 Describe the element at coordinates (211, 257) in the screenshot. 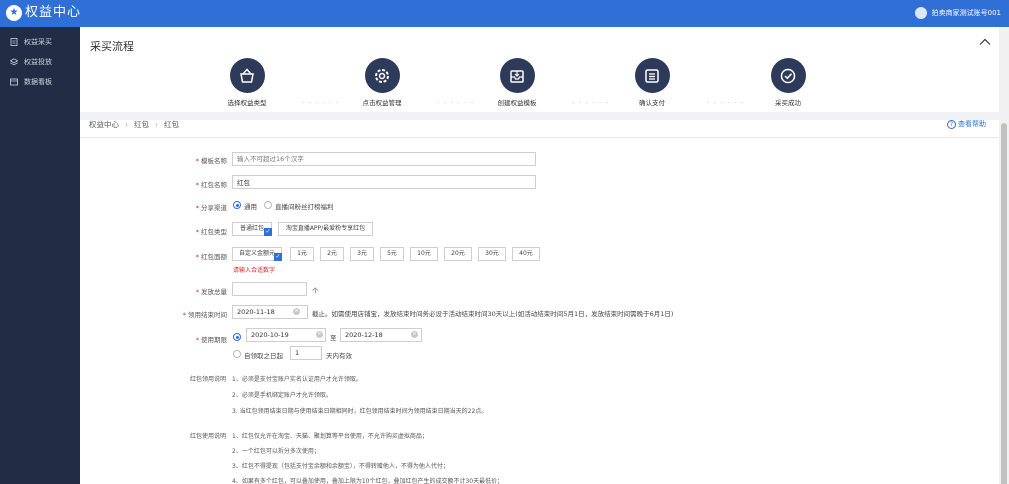

I see `amount-label: * 红包面额` at that location.